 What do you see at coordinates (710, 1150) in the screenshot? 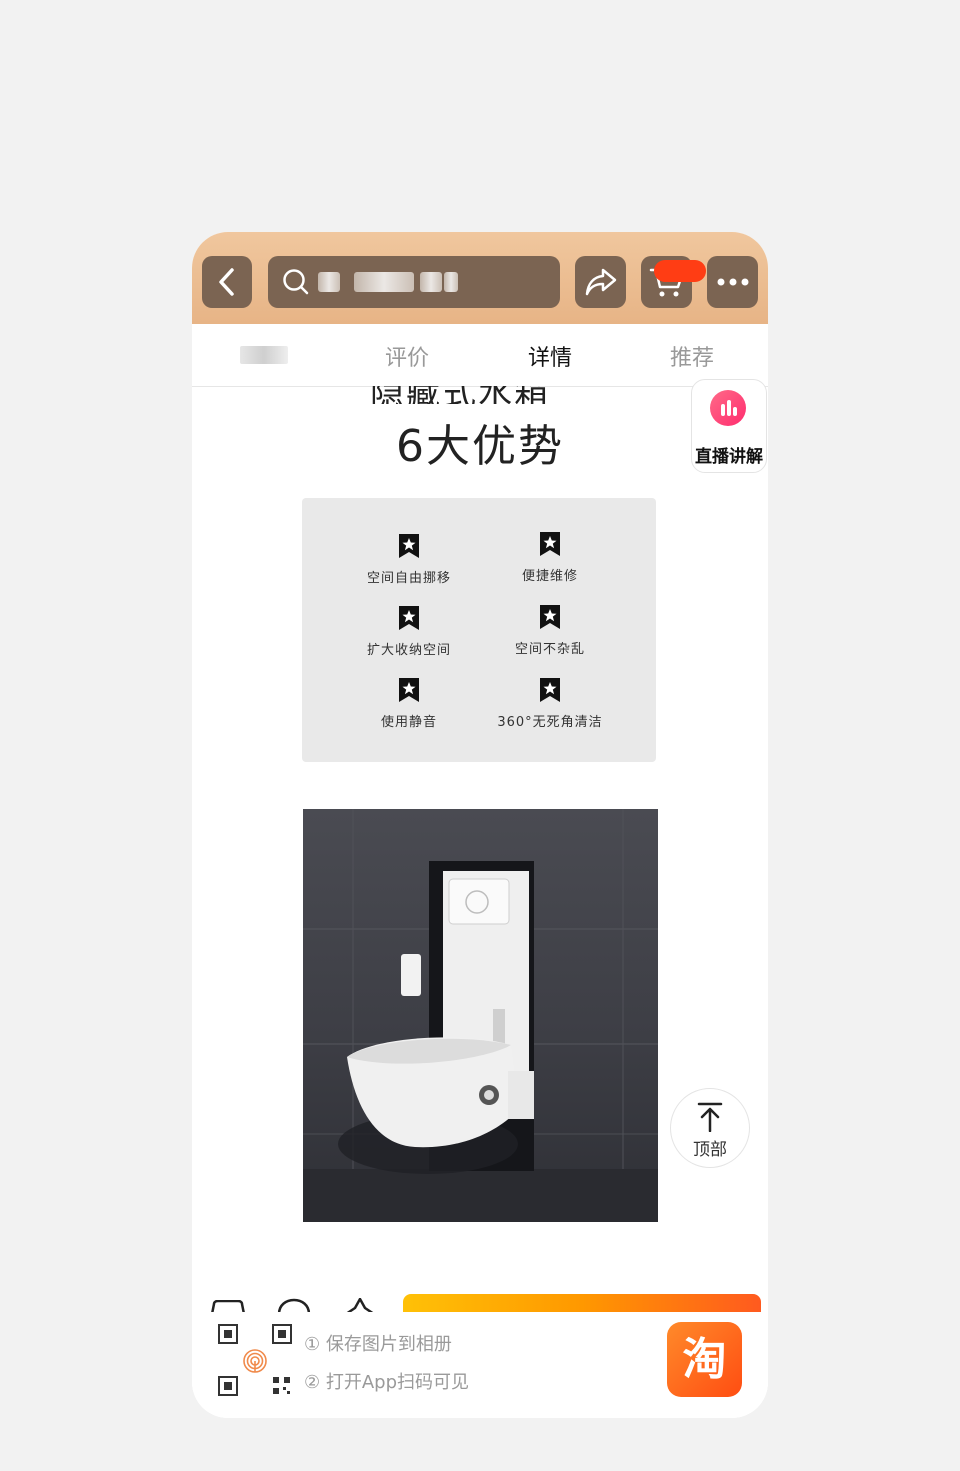
I see `scroll-to-top-label: 顶部` at bounding box center [710, 1150].